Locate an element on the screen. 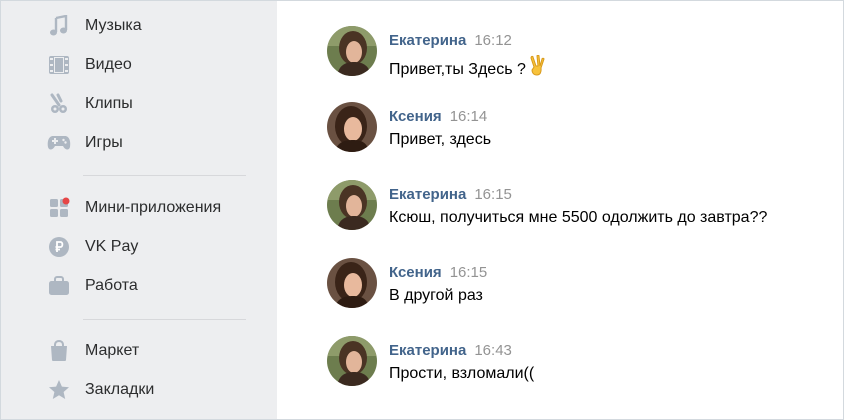  sidebar-item-label: Игры is located at coordinates (104, 142).